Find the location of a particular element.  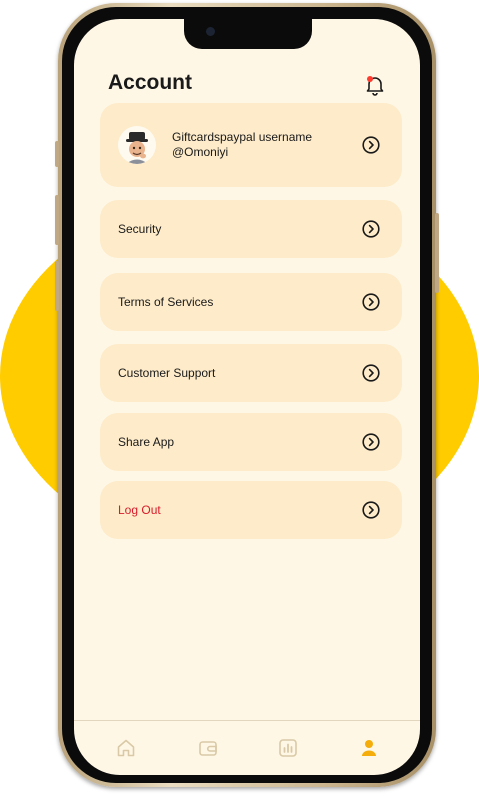

volume-down-button is located at coordinates (57, 286).